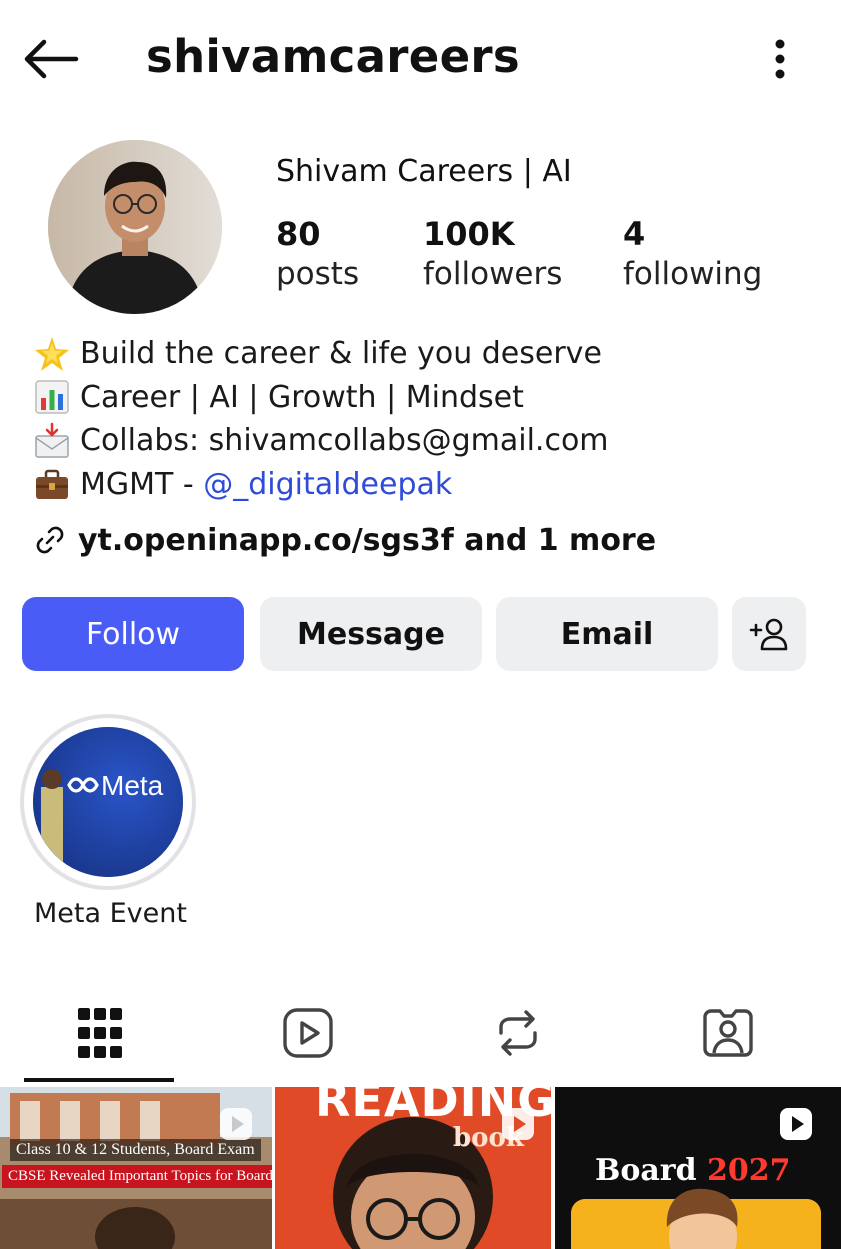 This screenshot has height=1249, width=841. I want to click on highlight-cover-text: Meta, so click(132, 785).